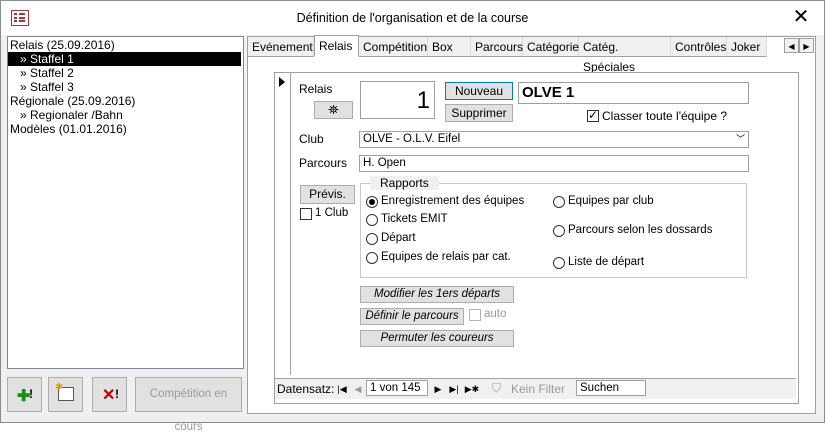  What do you see at coordinates (124, 59) in the screenshot?
I see `tree-item: » Staffel 1` at bounding box center [124, 59].